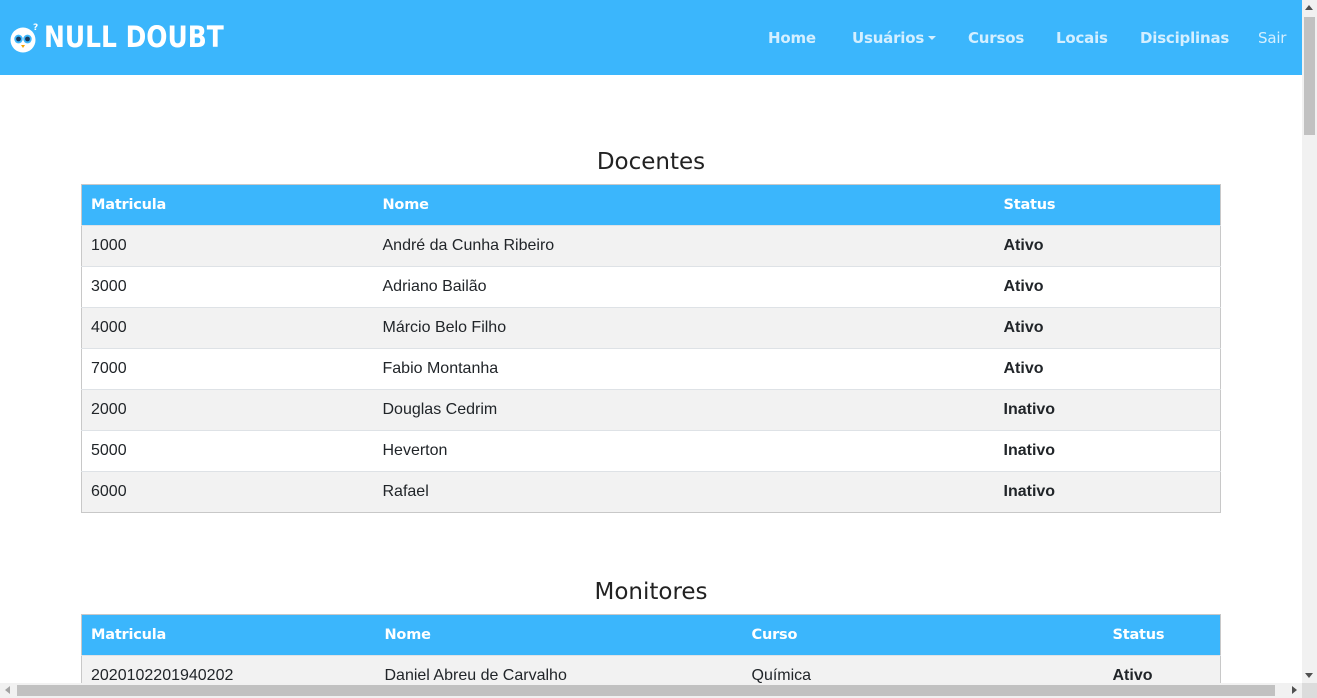  Describe the element at coordinates (684, 246) in the screenshot. I see `cell-nome: André da Cunha Ribeiro` at that location.